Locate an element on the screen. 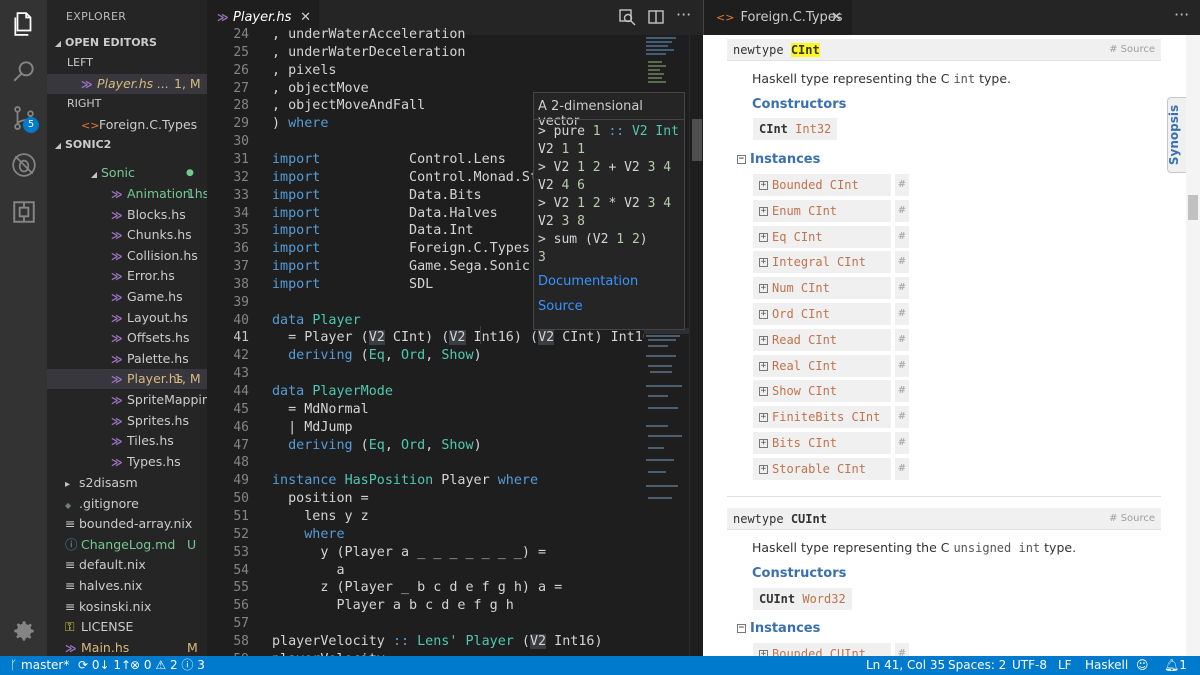 The height and width of the screenshot is (675, 1200). instance-row: + Enum CInt is located at coordinates (822, 210).